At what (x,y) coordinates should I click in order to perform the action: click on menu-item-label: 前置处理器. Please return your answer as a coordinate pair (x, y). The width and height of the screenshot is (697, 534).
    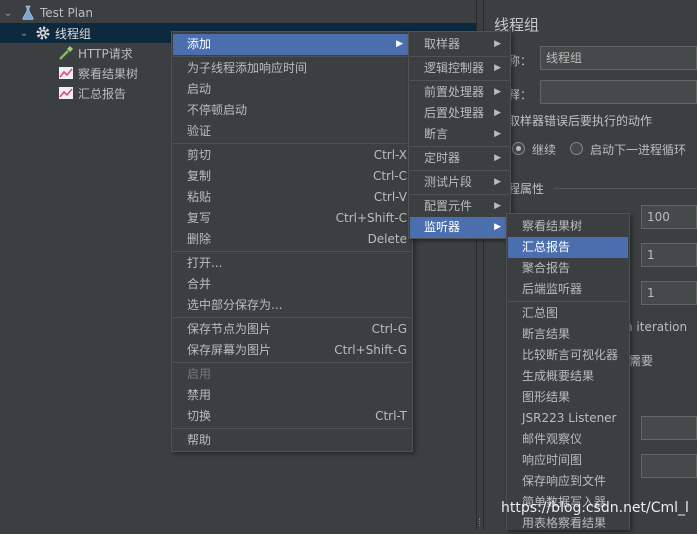
    Looking at the image, I should click on (454, 92).